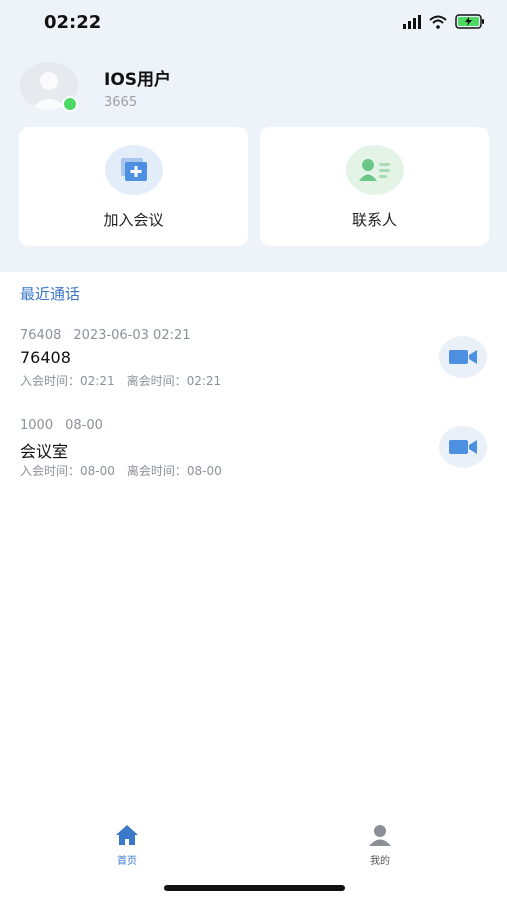 The image size is (507, 900). What do you see at coordinates (70, 104) in the screenshot?
I see `online-status-dot` at bounding box center [70, 104].